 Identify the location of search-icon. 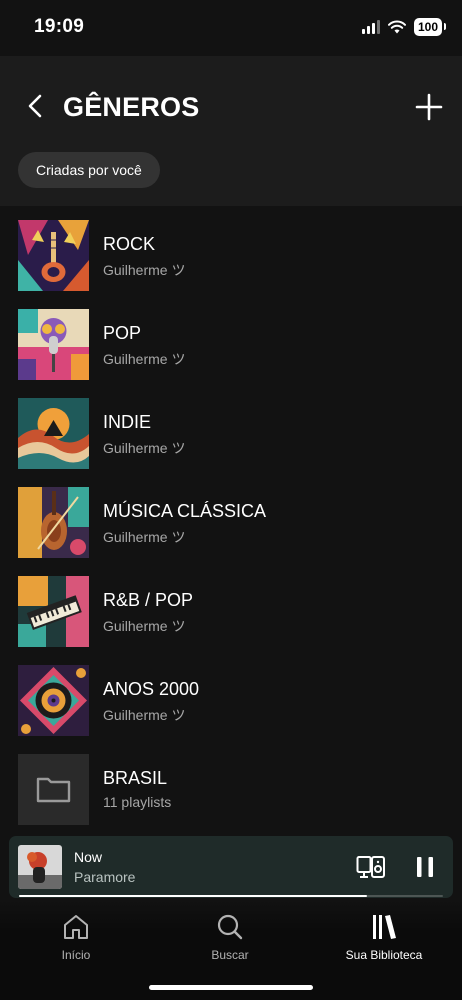
(230, 927).